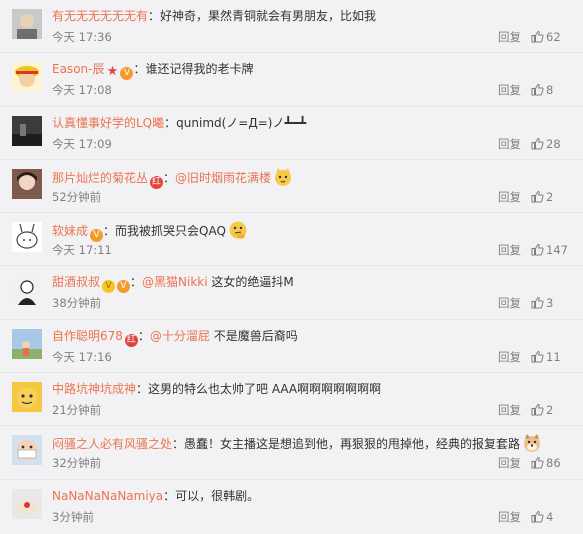  What do you see at coordinates (73, 516) in the screenshot?
I see `comment-timestamp: 3分钟前` at bounding box center [73, 516].